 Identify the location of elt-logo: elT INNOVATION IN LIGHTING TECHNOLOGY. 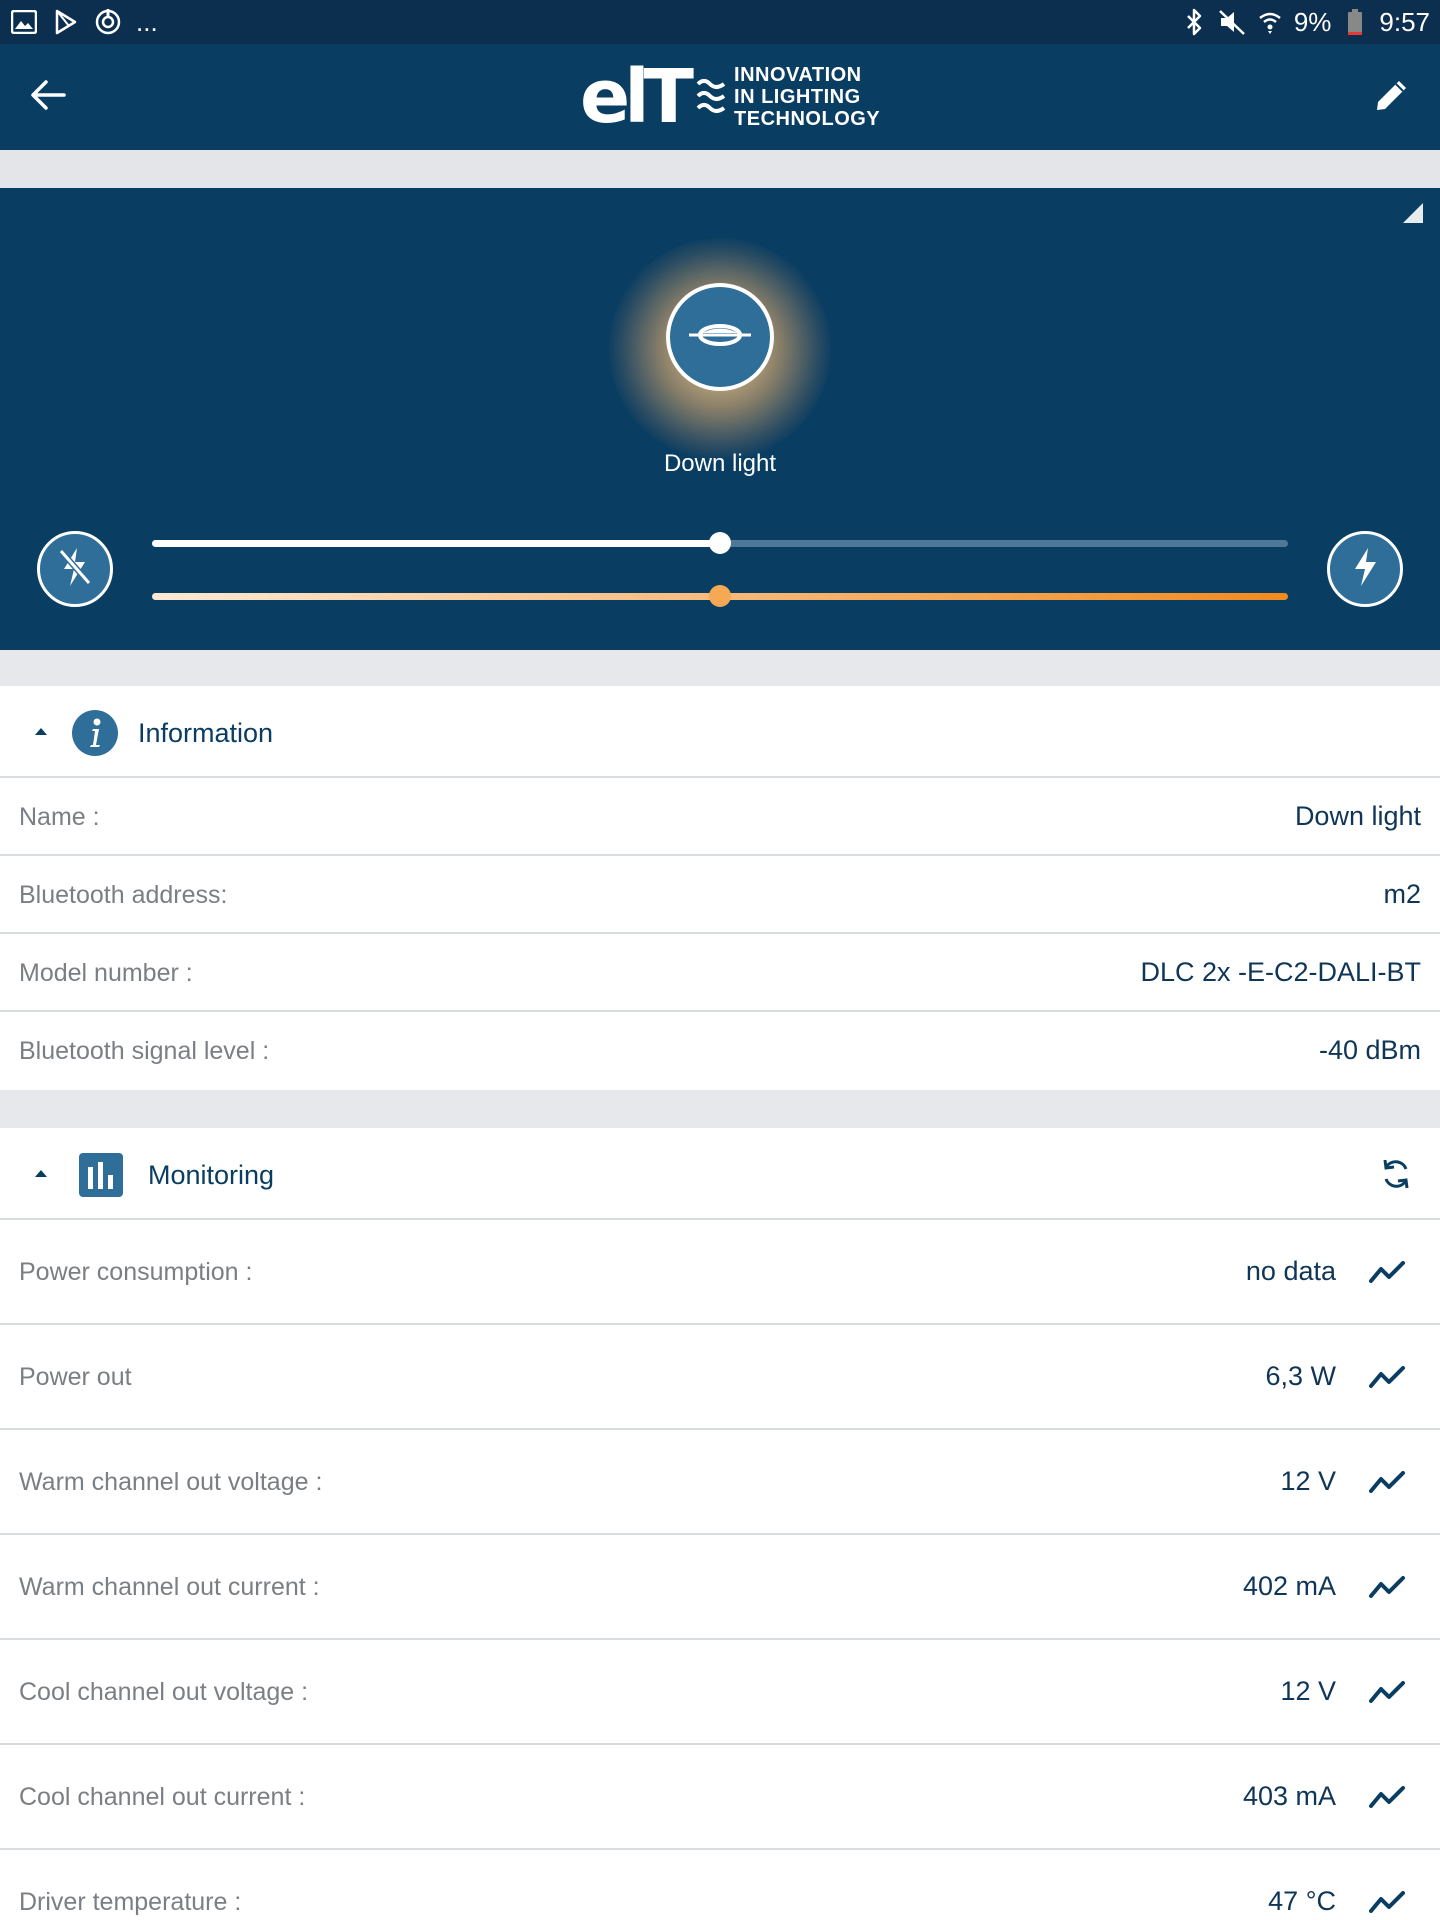
(730, 97).